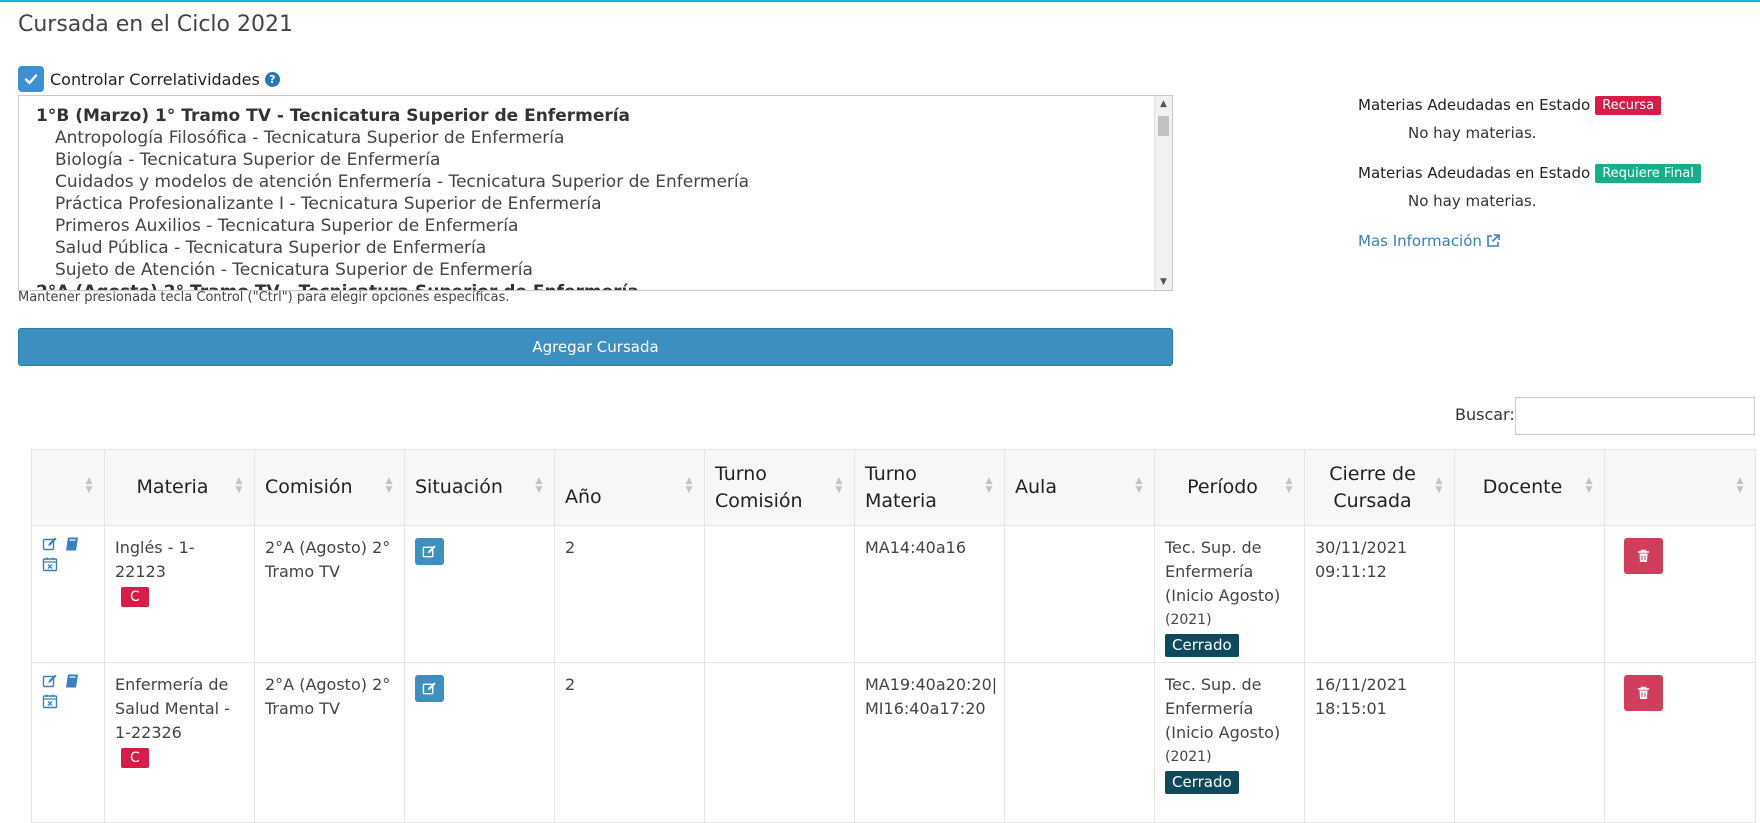 The height and width of the screenshot is (823, 1760). I want to click on listbox-scrollbar: ▲ ▼, so click(1163, 193).